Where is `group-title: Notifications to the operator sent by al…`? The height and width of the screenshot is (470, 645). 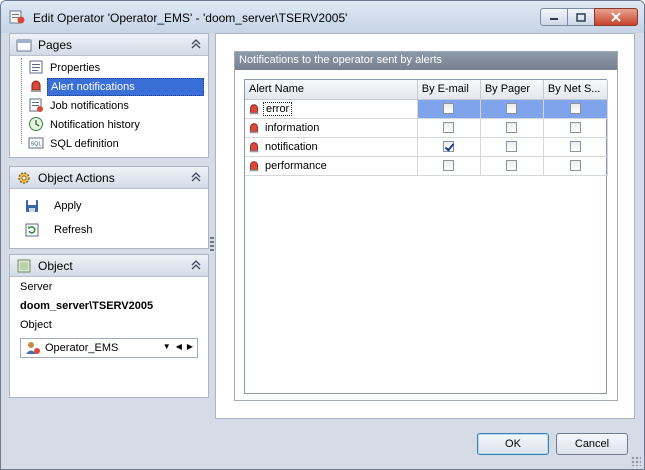 group-title: Notifications to the operator sent by al… is located at coordinates (426, 61).